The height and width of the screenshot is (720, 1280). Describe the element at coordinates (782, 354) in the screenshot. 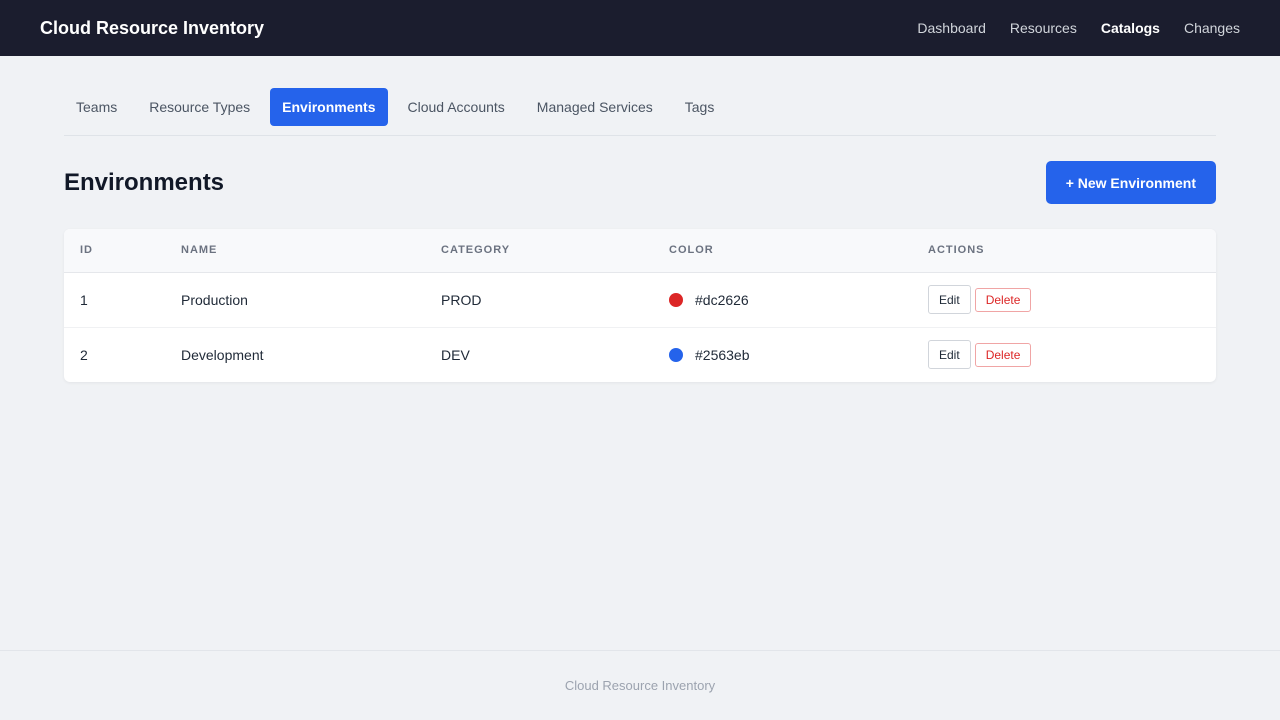

I see `cell-color: #2563eb` at that location.